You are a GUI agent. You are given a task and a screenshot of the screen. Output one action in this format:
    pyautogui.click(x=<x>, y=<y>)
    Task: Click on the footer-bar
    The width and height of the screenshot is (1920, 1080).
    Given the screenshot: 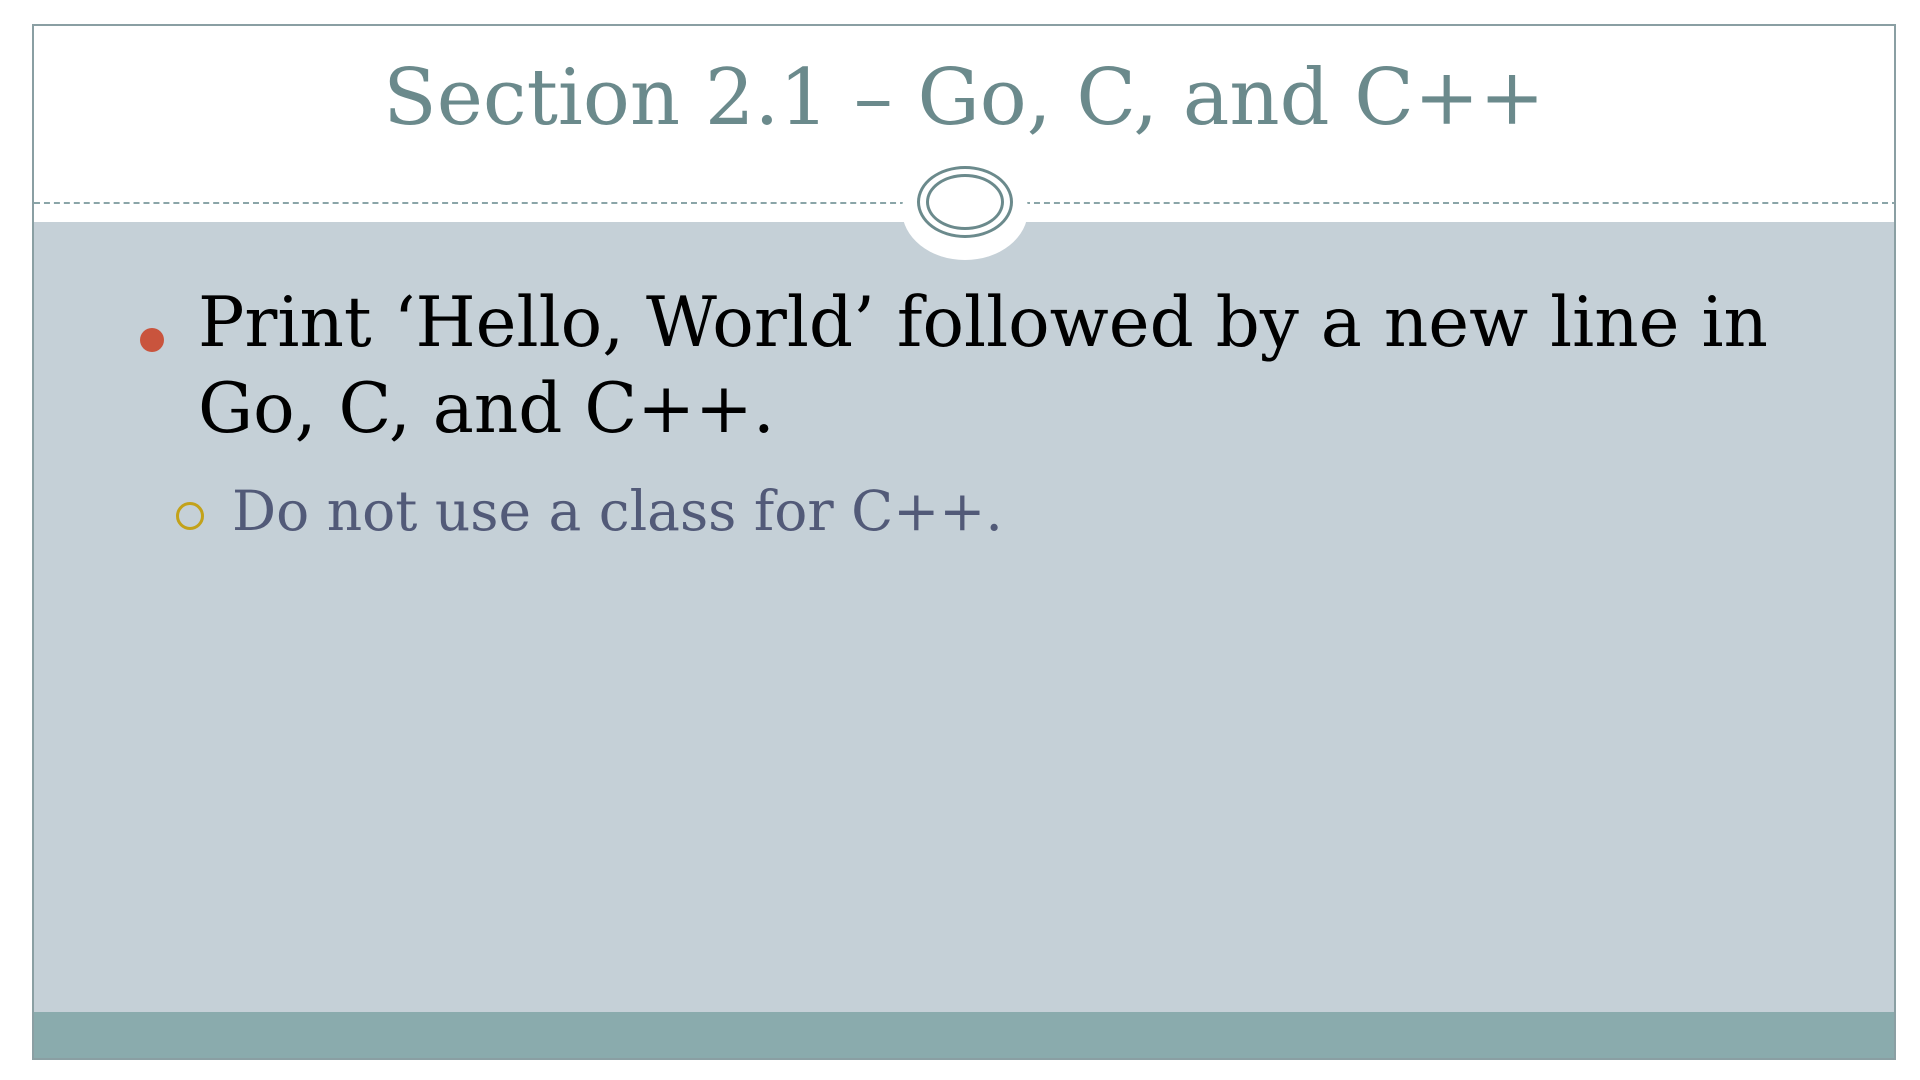 What is the action you would take?
    pyautogui.click(x=964, y=1035)
    